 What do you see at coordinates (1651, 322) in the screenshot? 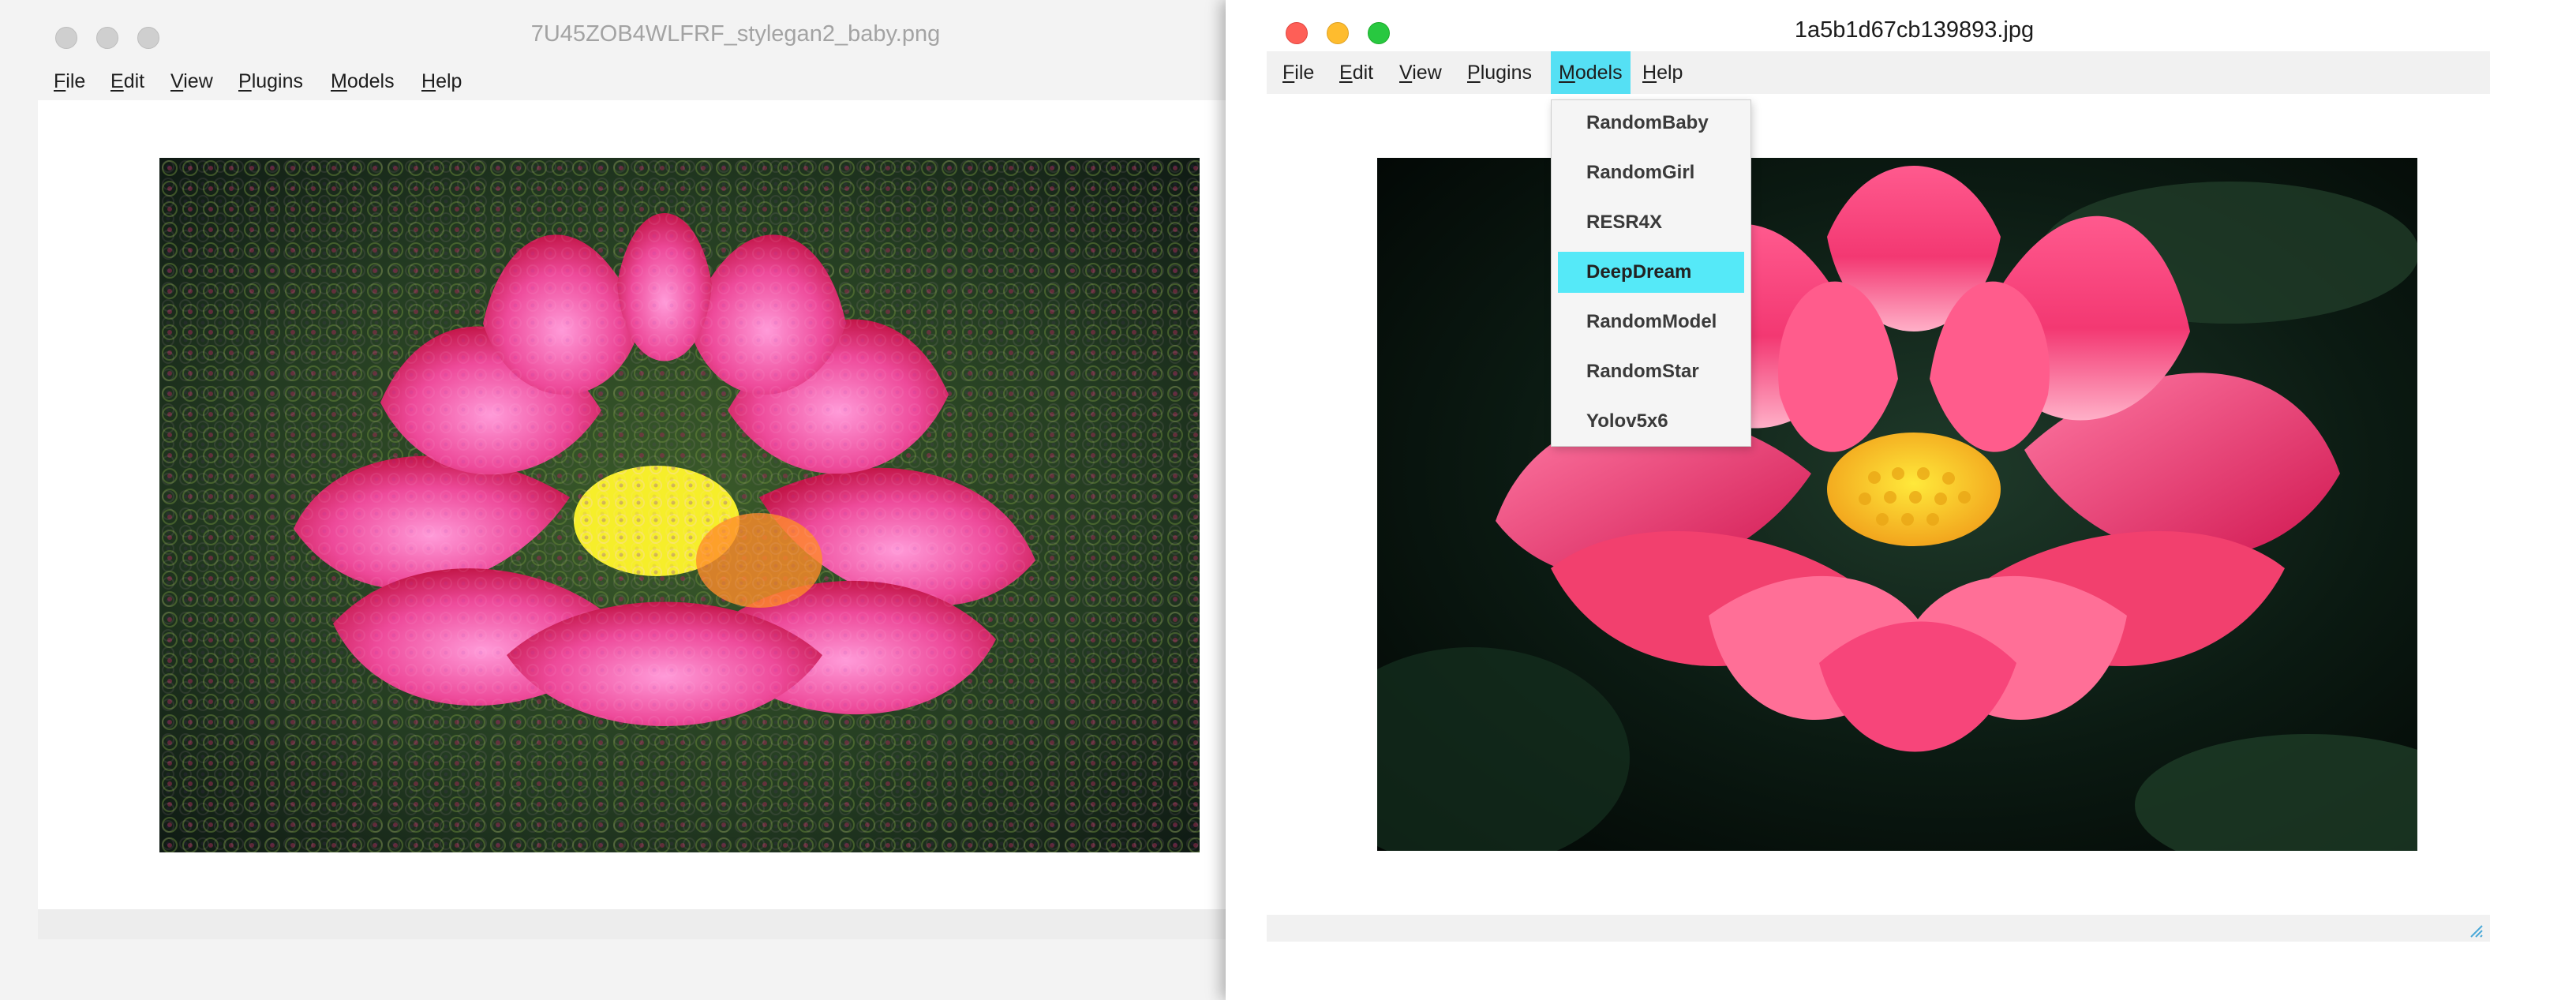
I see `menu-item-randommodel: RandomModel` at bounding box center [1651, 322].